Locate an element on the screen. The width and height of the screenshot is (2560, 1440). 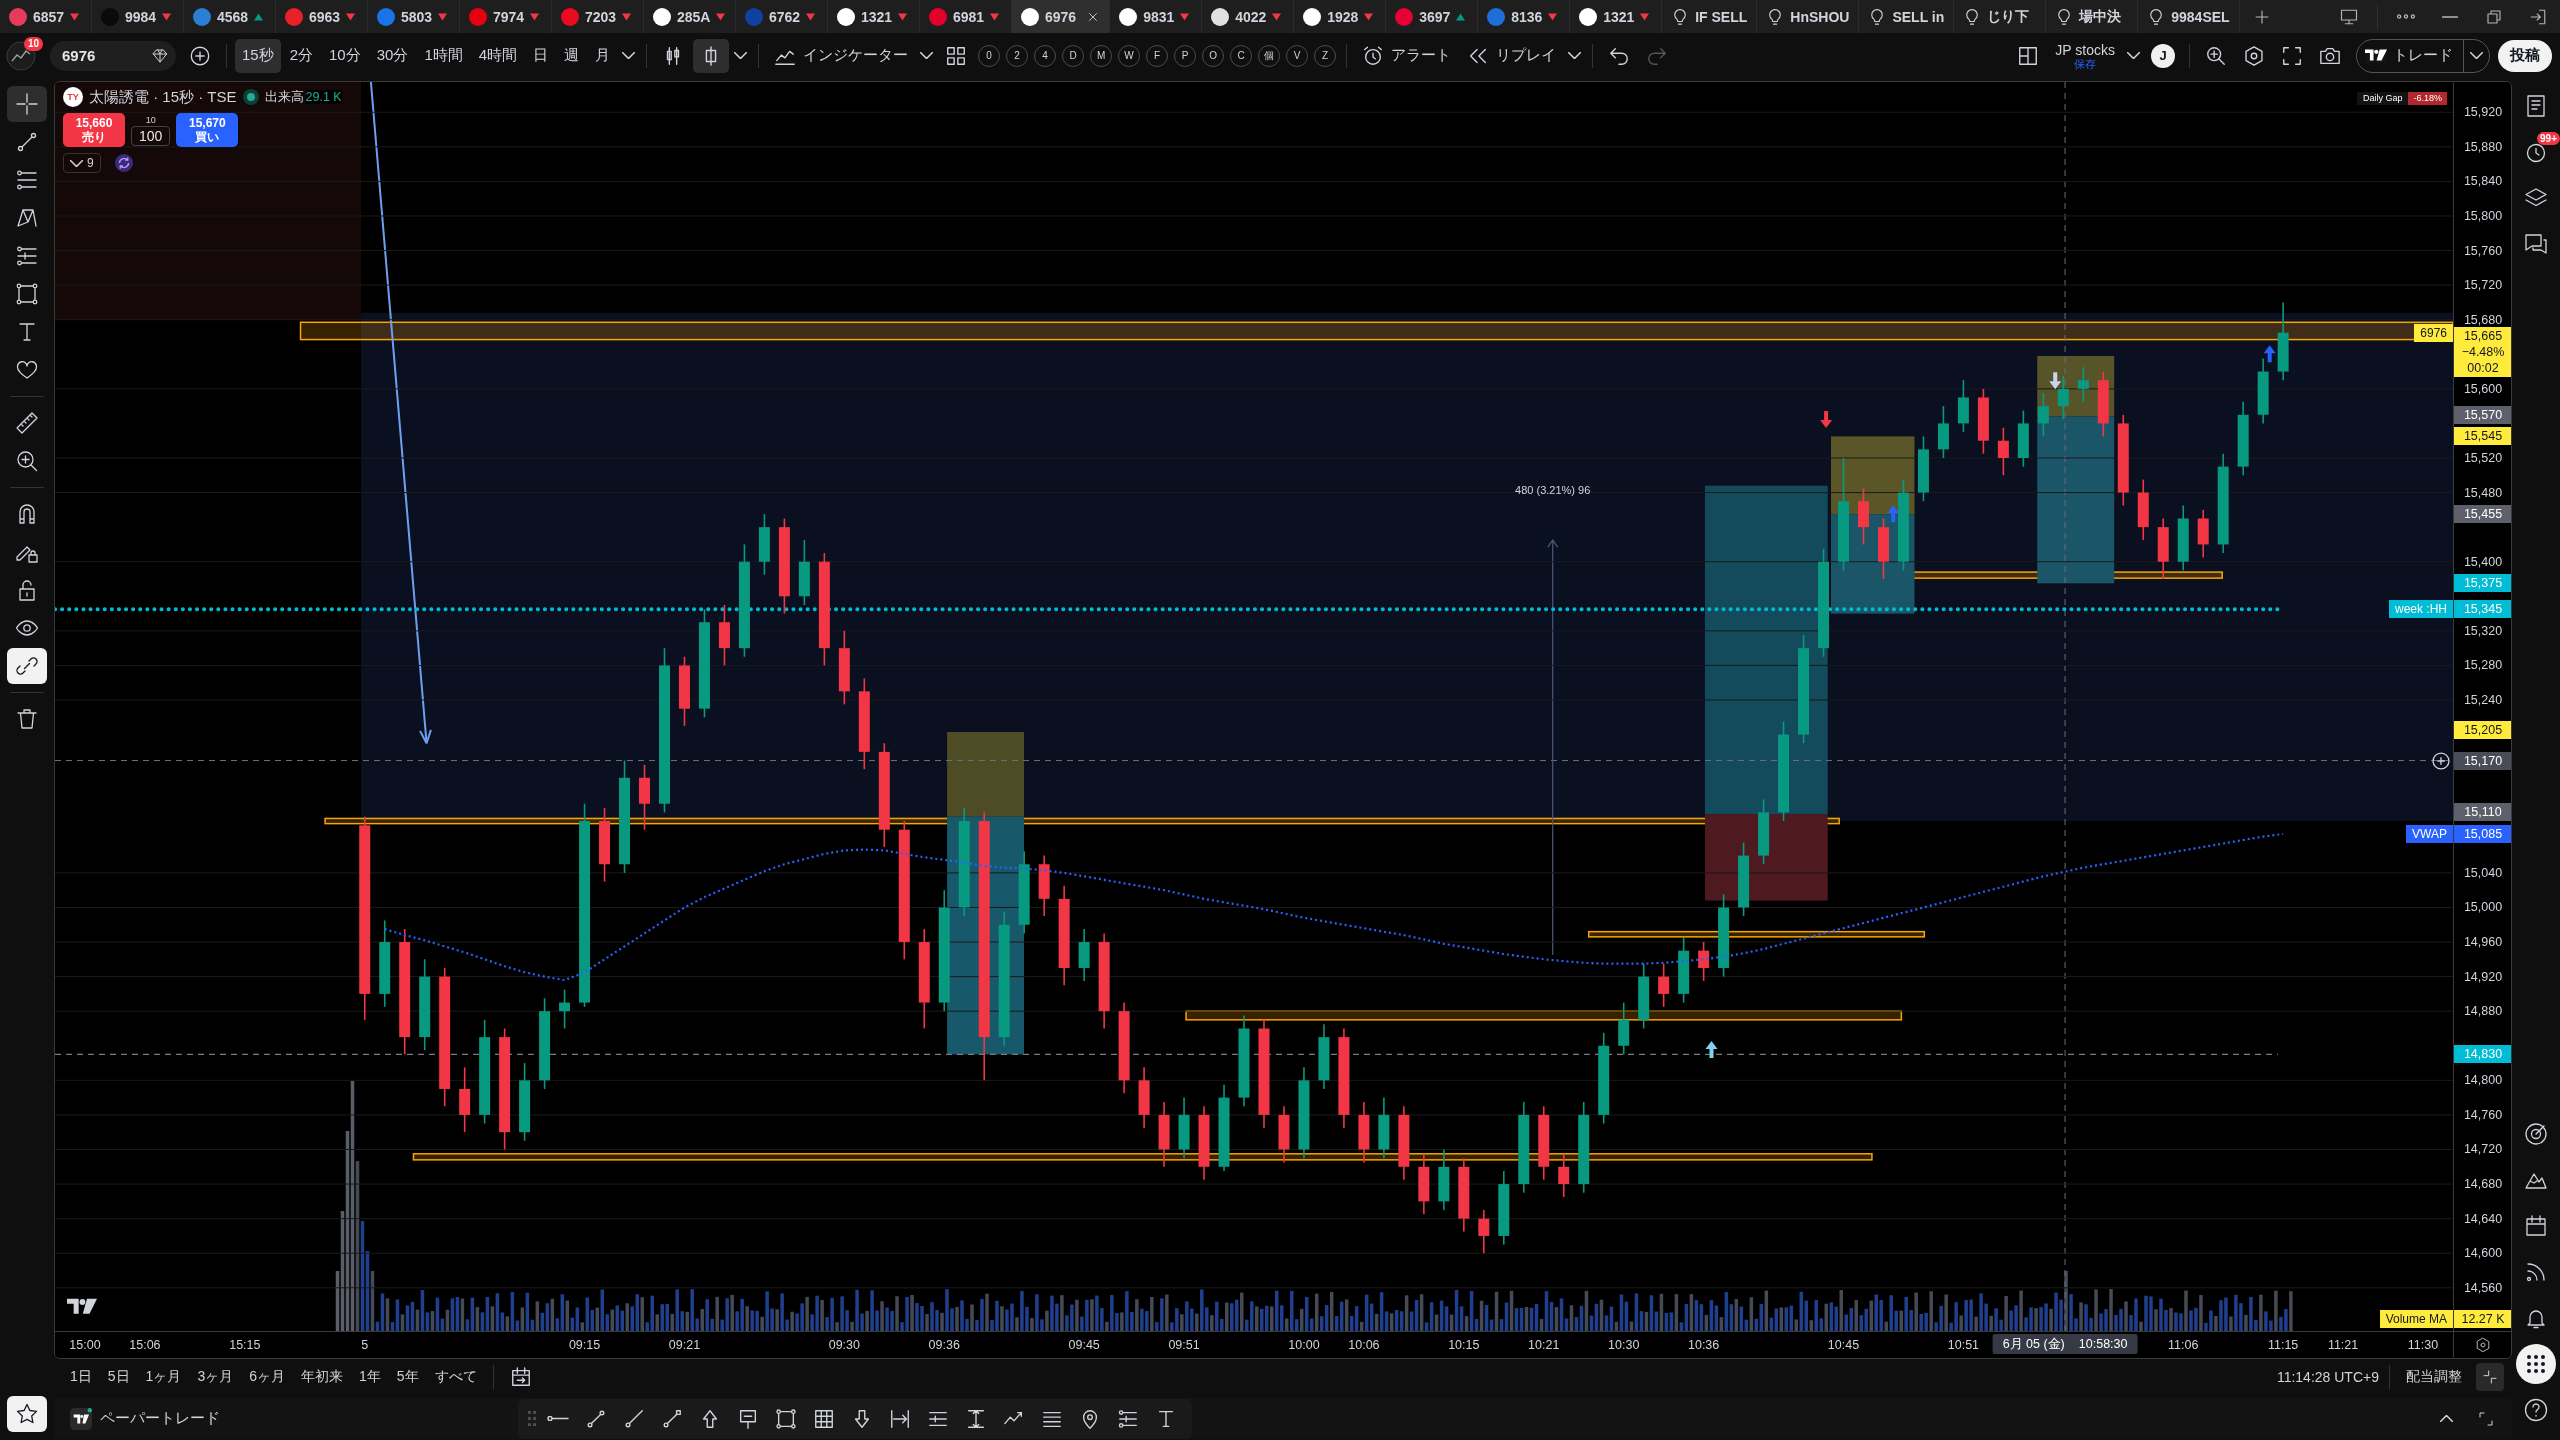
price-tick: 14,640 is located at coordinates (2483, 1218).